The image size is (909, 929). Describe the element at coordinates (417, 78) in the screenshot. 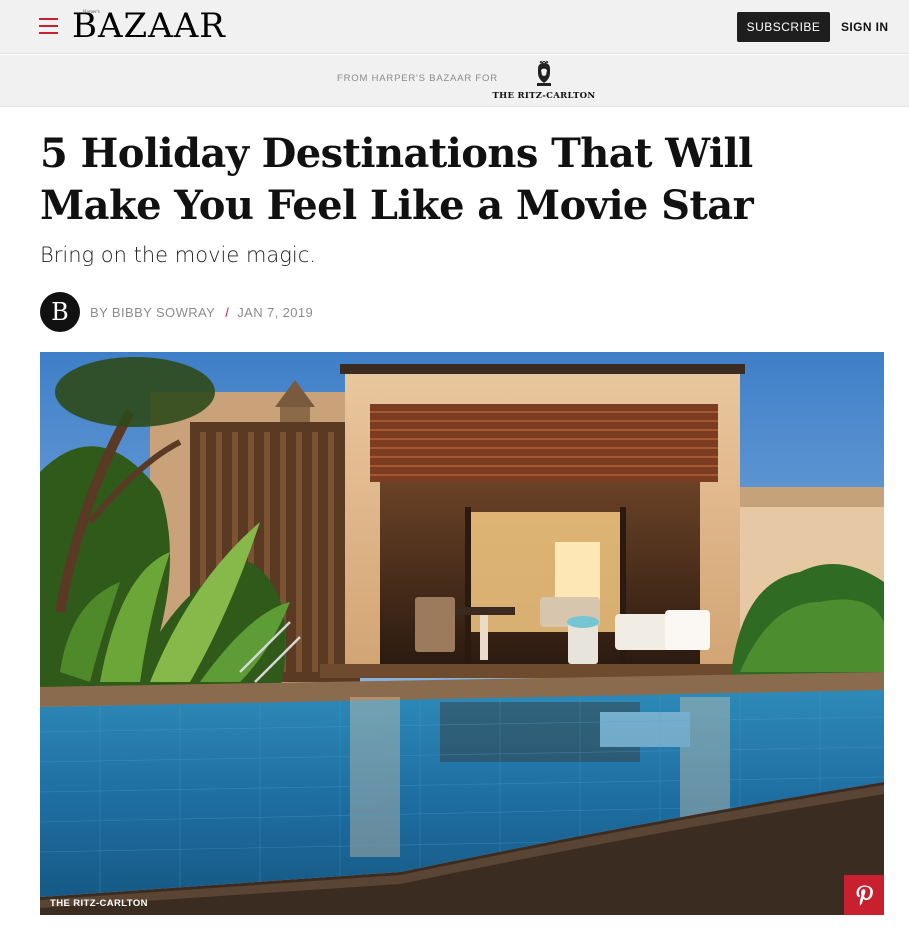

I see `sponsor-label: FROM HARPER'S BAZAAR FOR` at that location.